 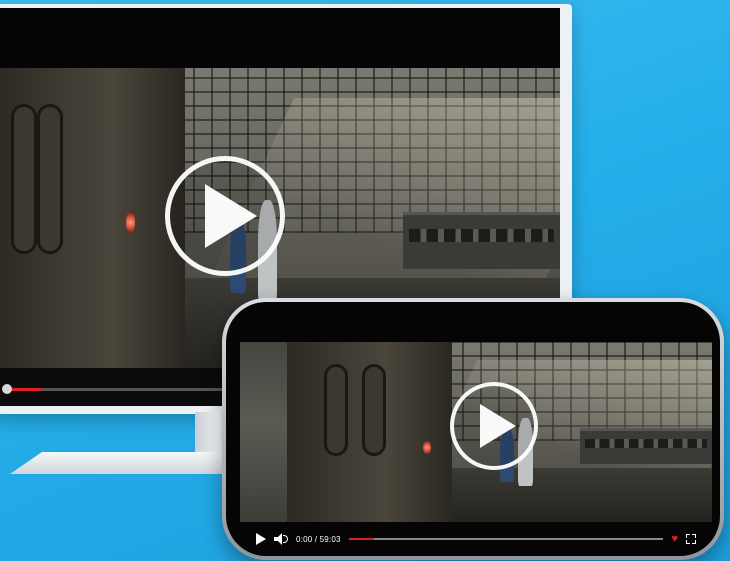 What do you see at coordinates (691, 539) in the screenshot?
I see `fullscreen-icon` at bounding box center [691, 539].